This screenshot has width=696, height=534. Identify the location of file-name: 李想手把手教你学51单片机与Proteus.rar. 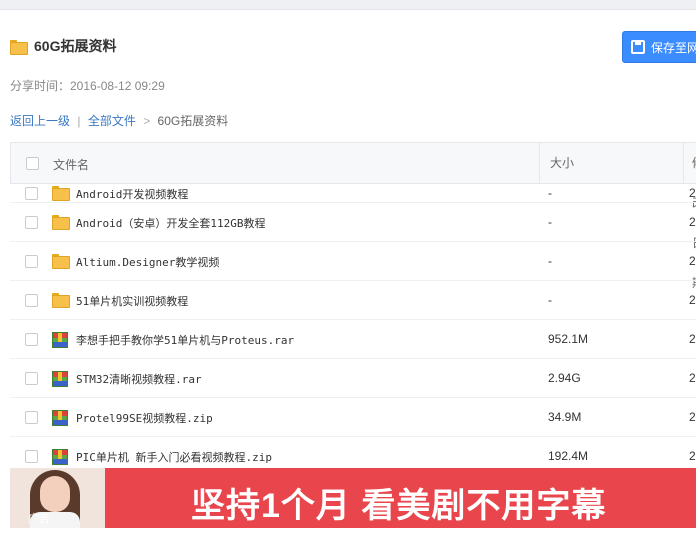
(185, 340).